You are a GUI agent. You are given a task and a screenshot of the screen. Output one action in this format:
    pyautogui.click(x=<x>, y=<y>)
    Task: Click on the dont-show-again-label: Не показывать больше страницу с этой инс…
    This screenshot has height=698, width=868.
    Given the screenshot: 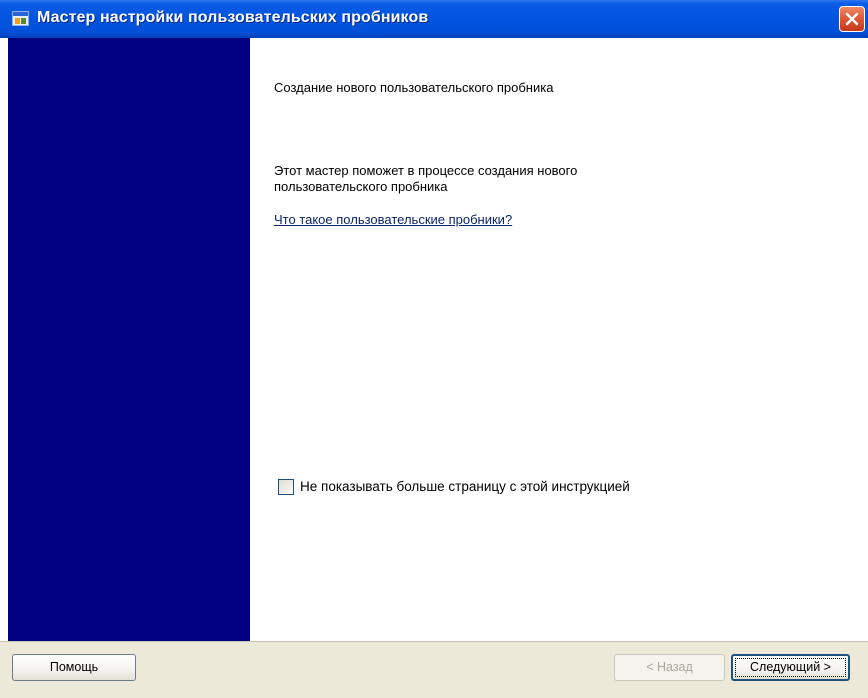 What is the action you would take?
    pyautogui.click(x=465, y=486)
    